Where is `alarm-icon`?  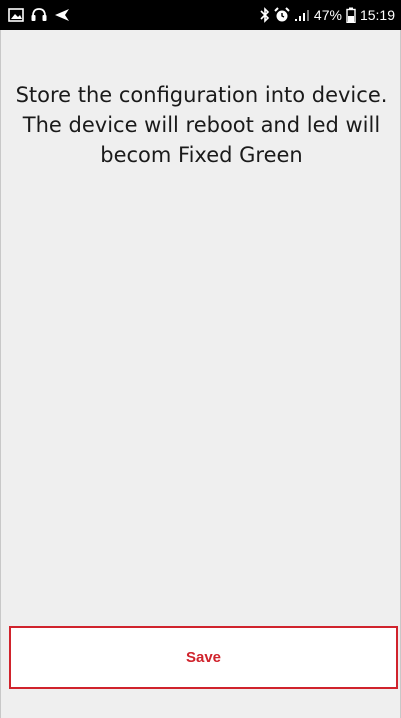
alarm-icon is located at coordinates (282, 15).